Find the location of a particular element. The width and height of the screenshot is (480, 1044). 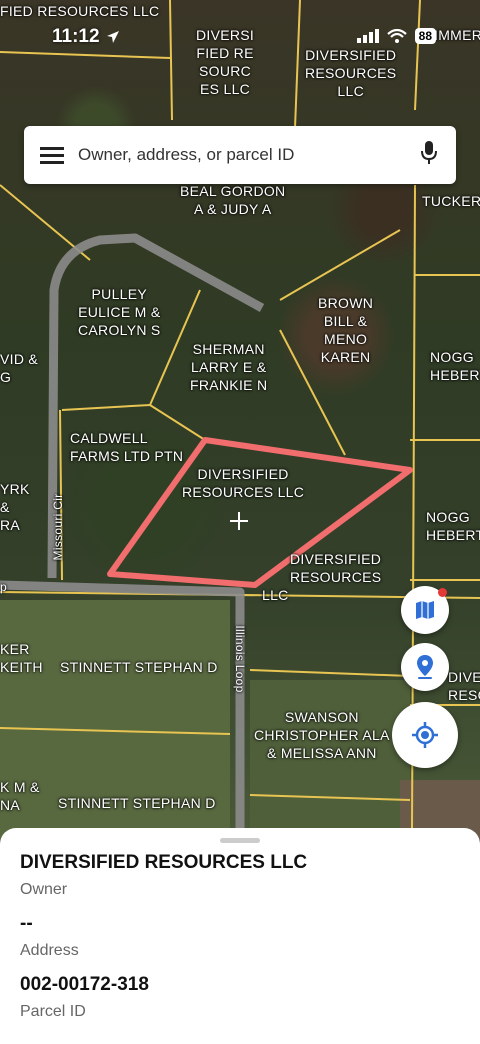

wifi-icon is located at coordinates (396, 36).